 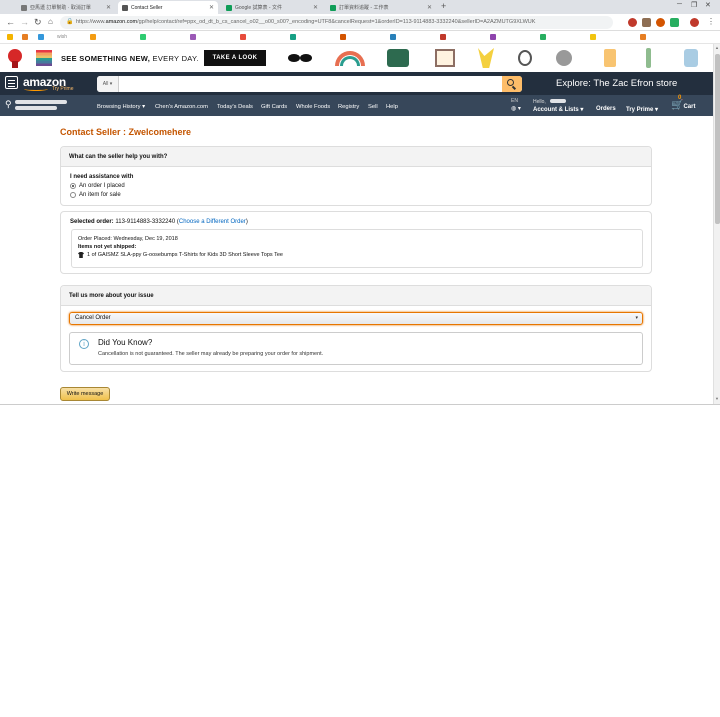 I want to click on section-header: Tell us more about your issue, so click(x=356, y=296).